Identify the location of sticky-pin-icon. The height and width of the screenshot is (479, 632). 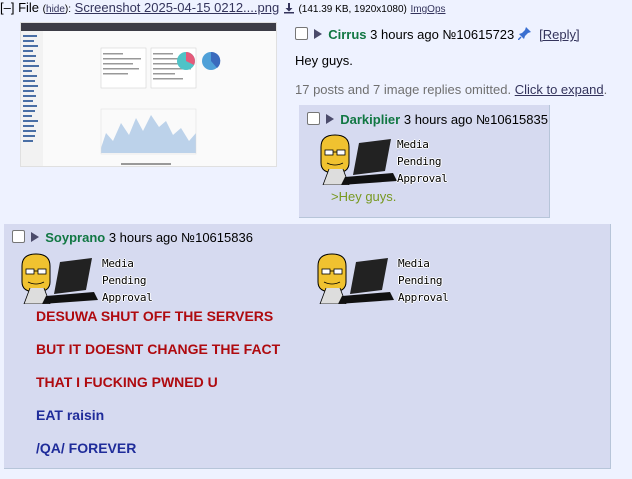
(524, 34).